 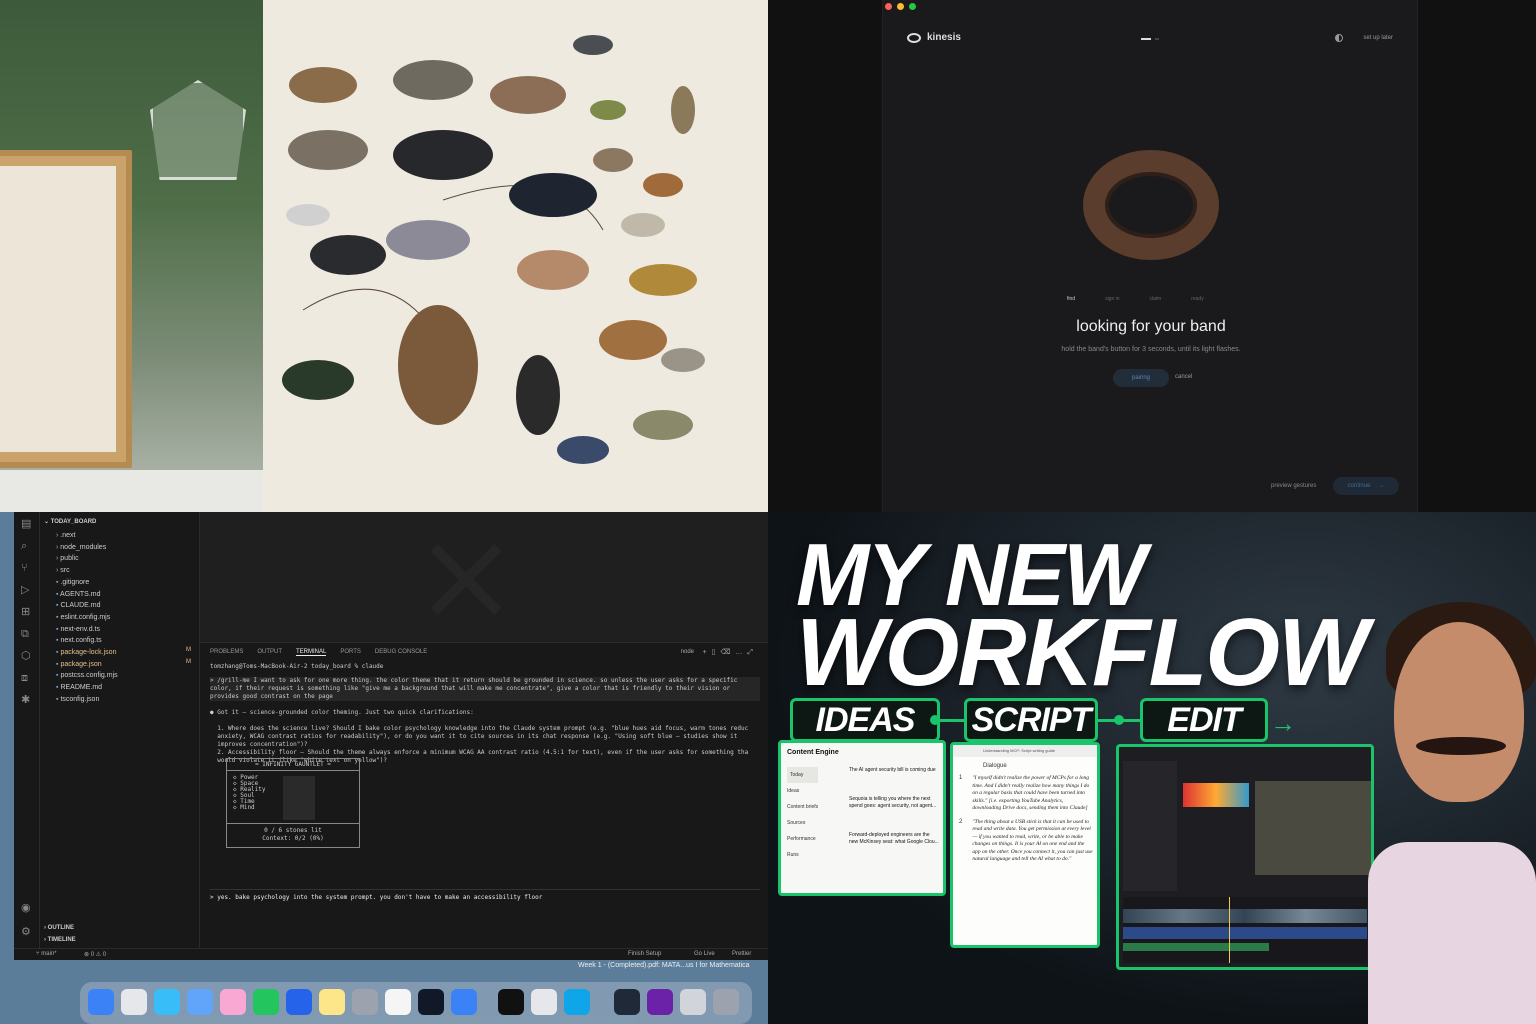 What do you see at coordinates (627, 1002) in the screenshot?
I see `app-folder-icon` at bounding box center [627, 1002].